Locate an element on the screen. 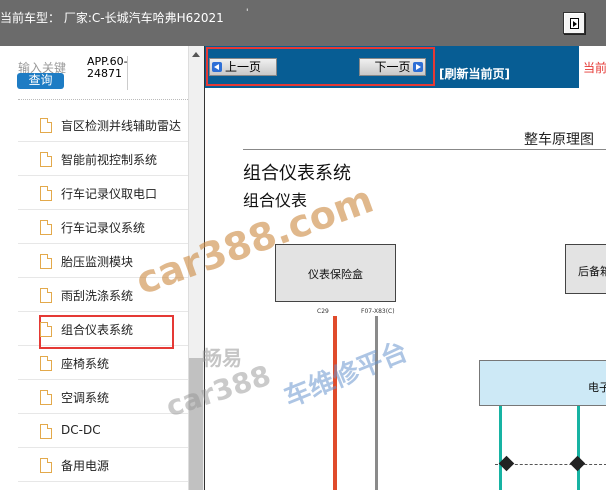 This screenshot has width=606, height=490. tree-item-label: 胎压监测模块 is located at coordinates (97, 262).